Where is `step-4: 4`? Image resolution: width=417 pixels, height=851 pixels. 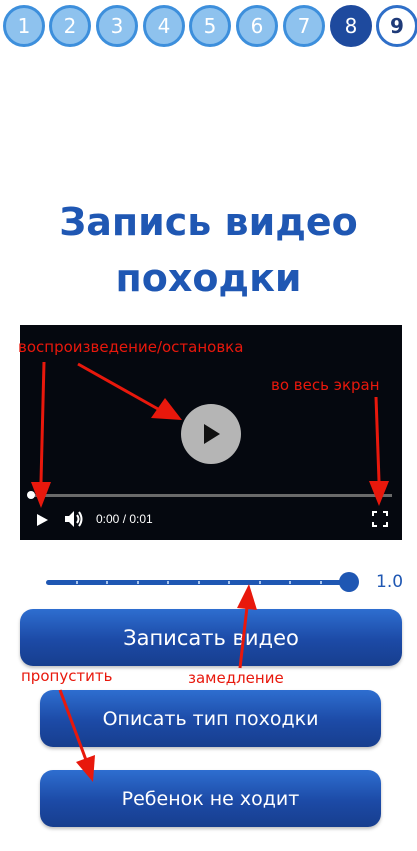
step-4: 4 is located at coordinates (164, 26).